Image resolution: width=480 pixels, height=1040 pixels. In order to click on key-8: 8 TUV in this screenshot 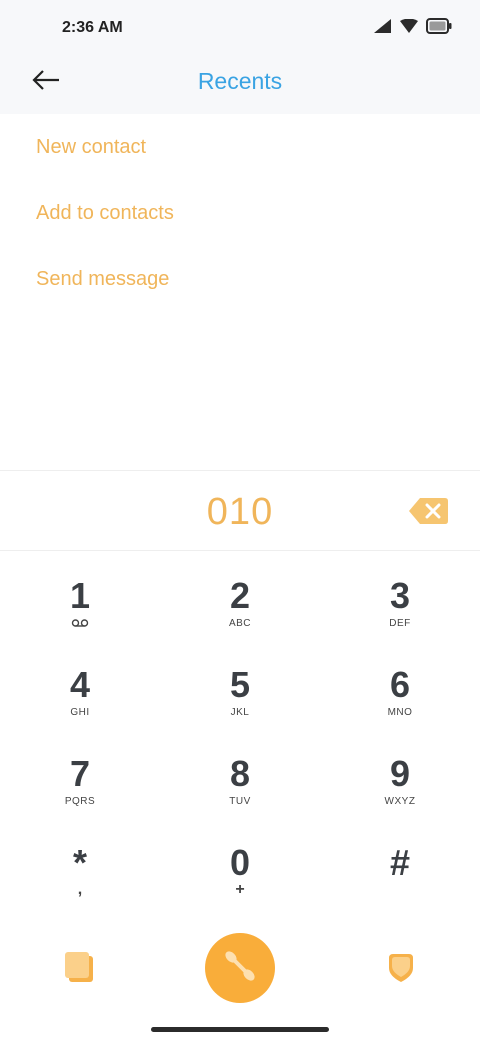, I will do `click(240, 782)`.